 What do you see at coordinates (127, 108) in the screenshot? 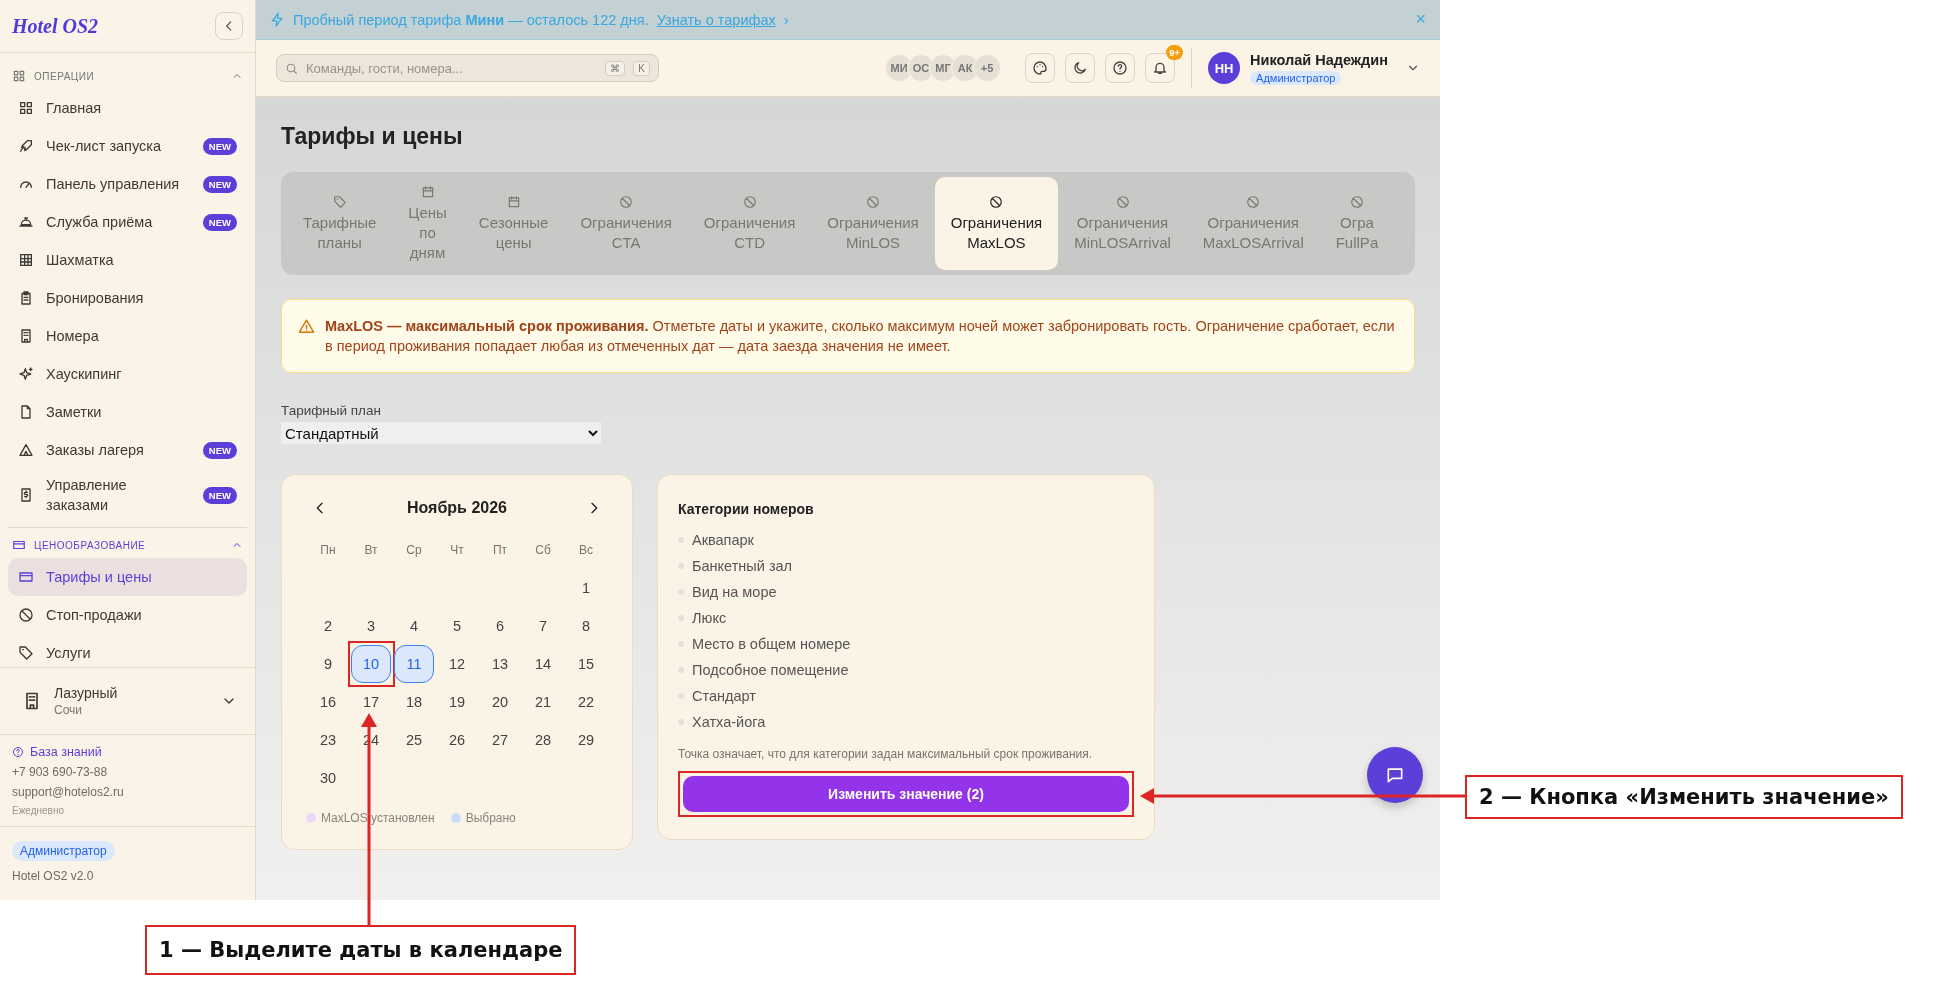
I see `nav-item: Главная` at bounding box center [127, 108].